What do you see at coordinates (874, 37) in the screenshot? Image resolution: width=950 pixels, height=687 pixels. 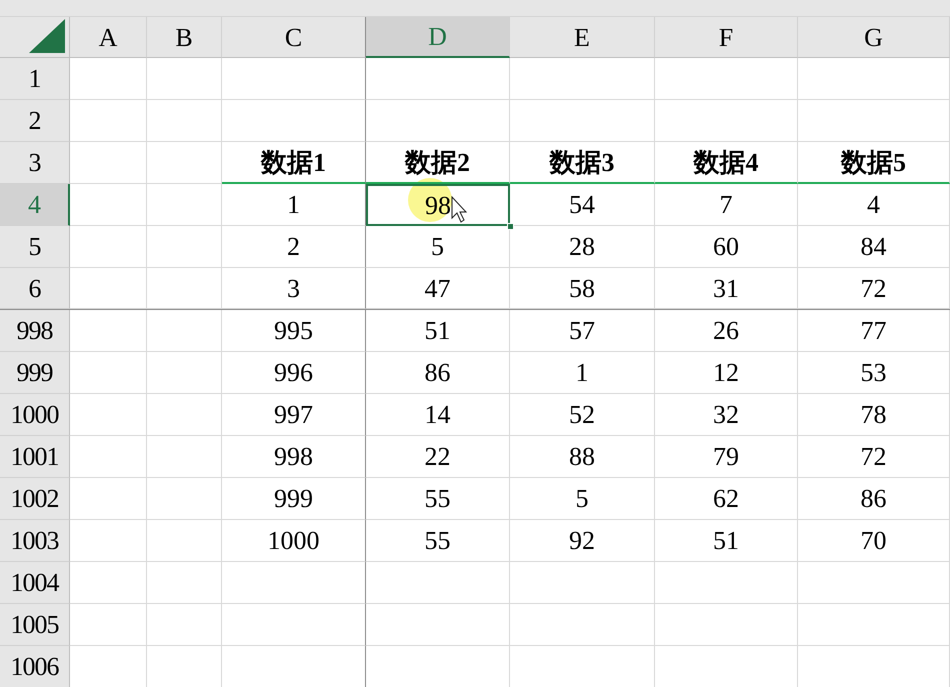 I see `column-header: G` at bounding box center [874, 37].